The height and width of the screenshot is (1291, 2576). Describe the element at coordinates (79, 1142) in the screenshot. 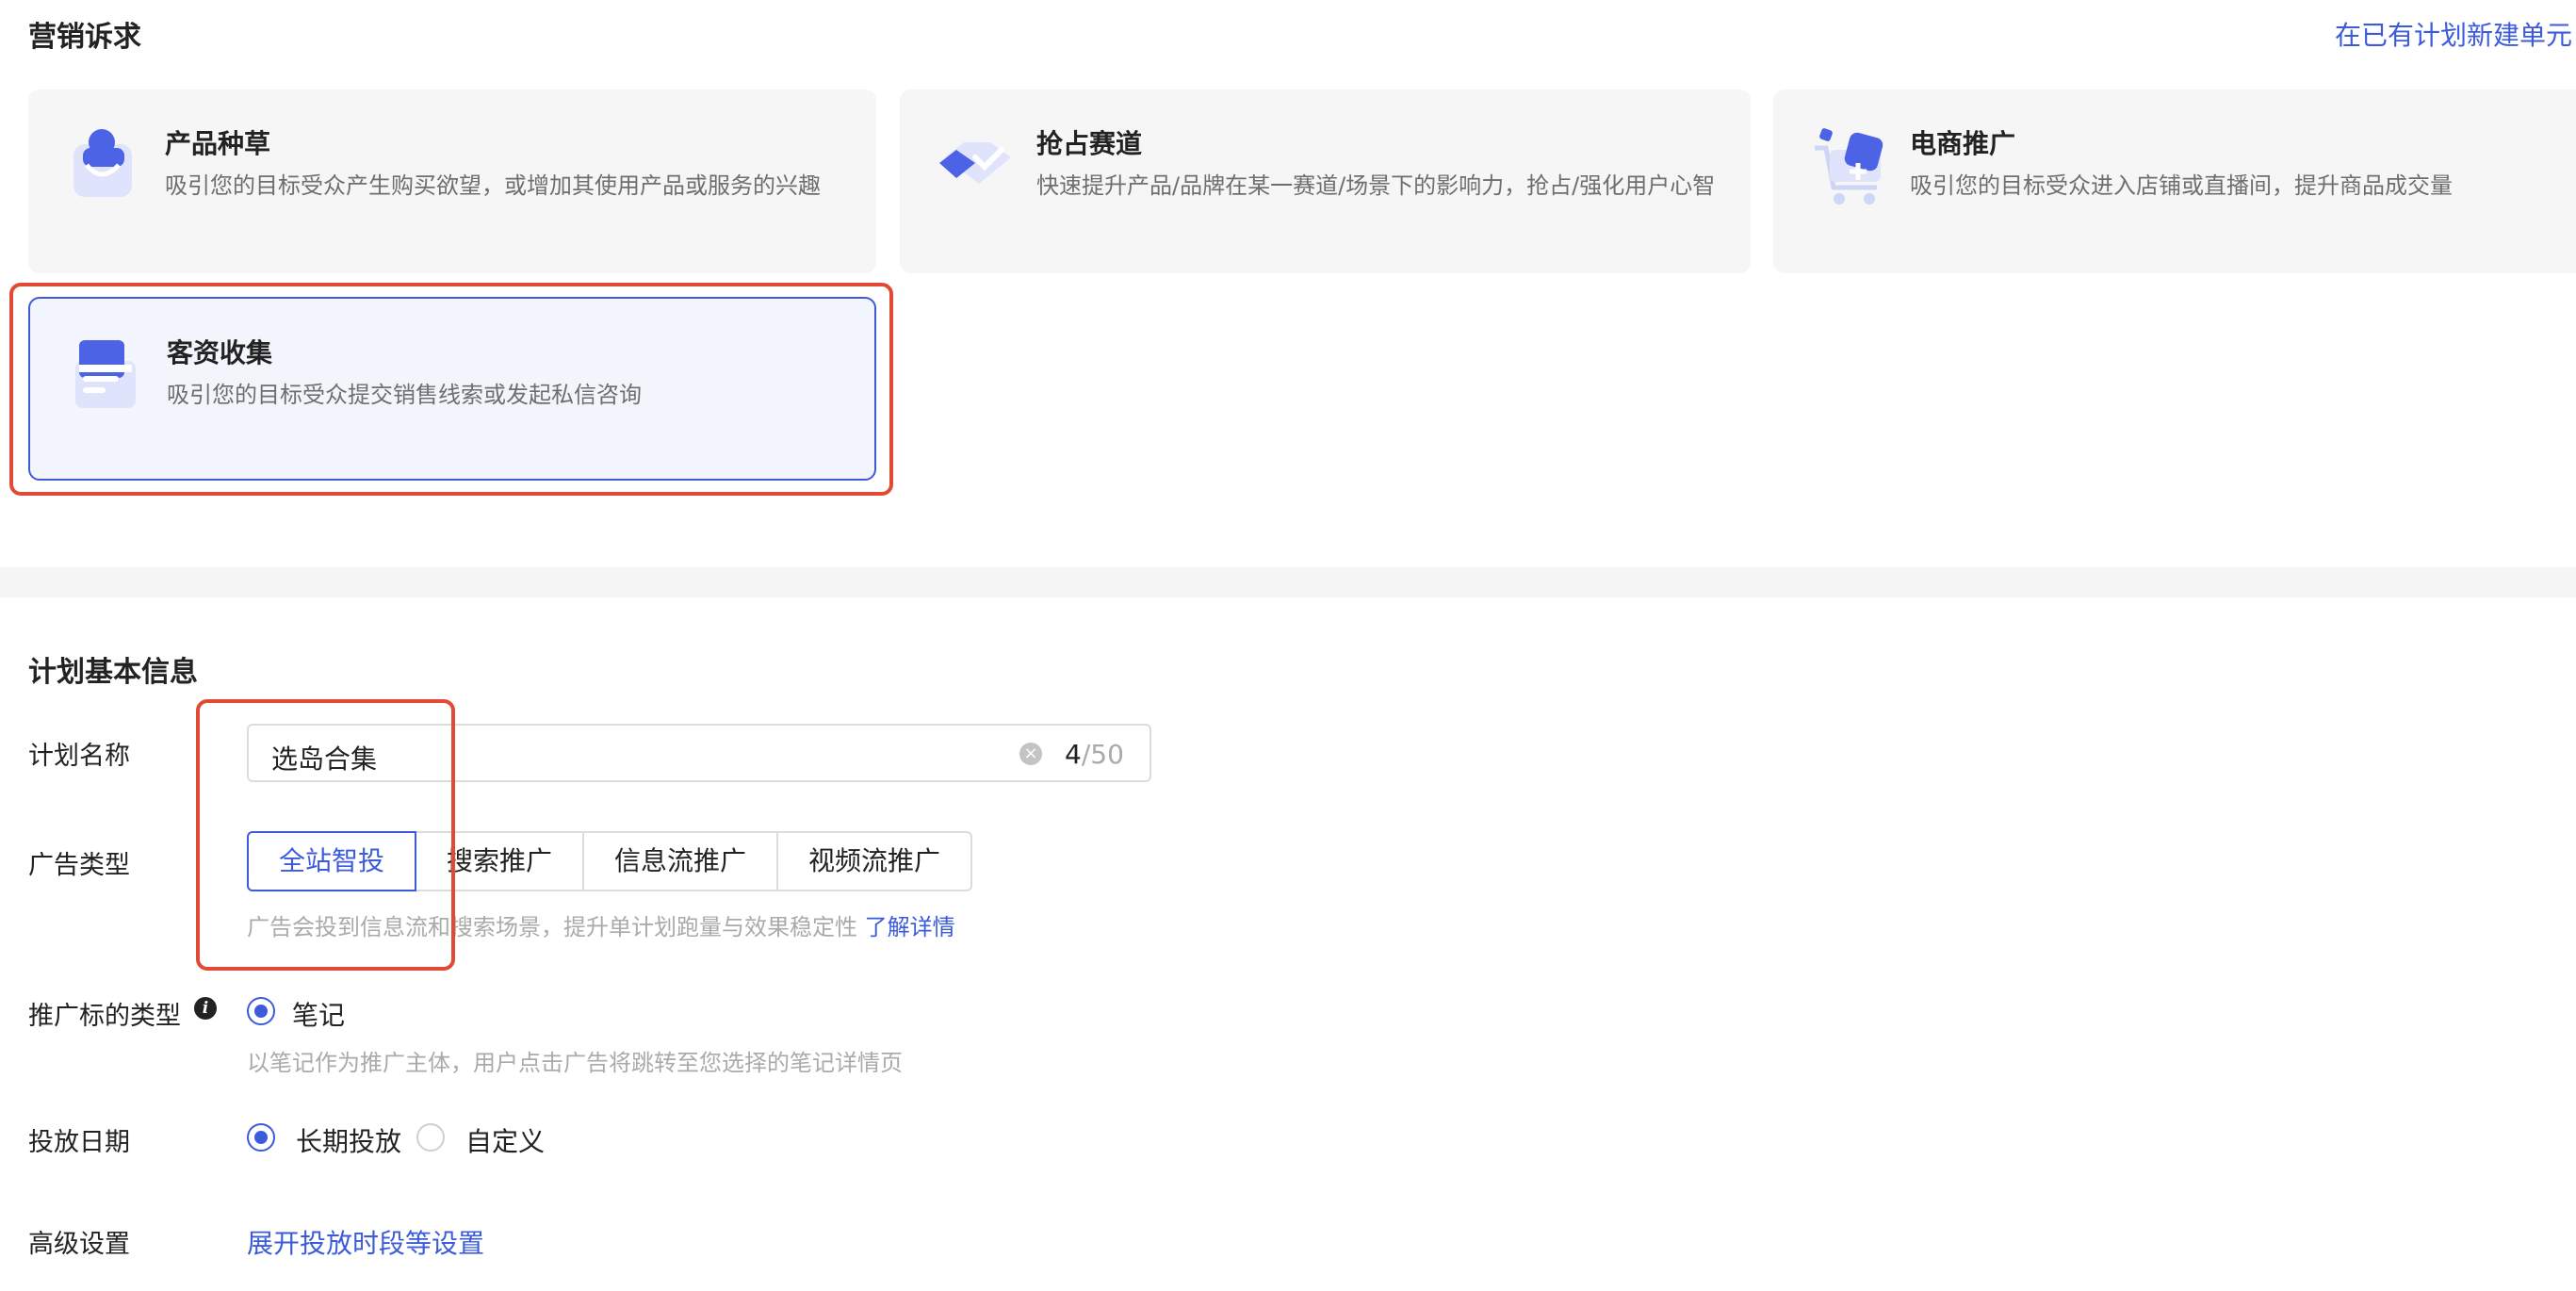

I see `date-label: 投放日期` at that location.